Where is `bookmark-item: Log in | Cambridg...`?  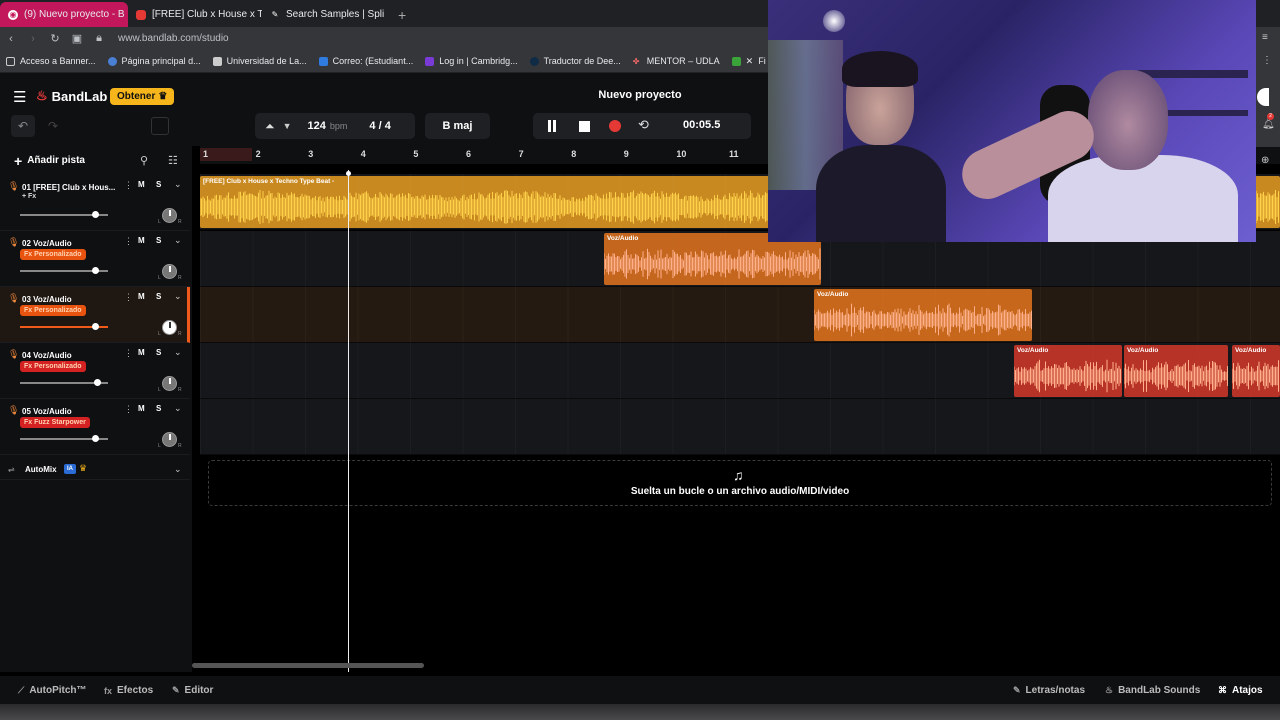 bookmark-item: Log in | Cambridg... is located at coordinates (471, 61).